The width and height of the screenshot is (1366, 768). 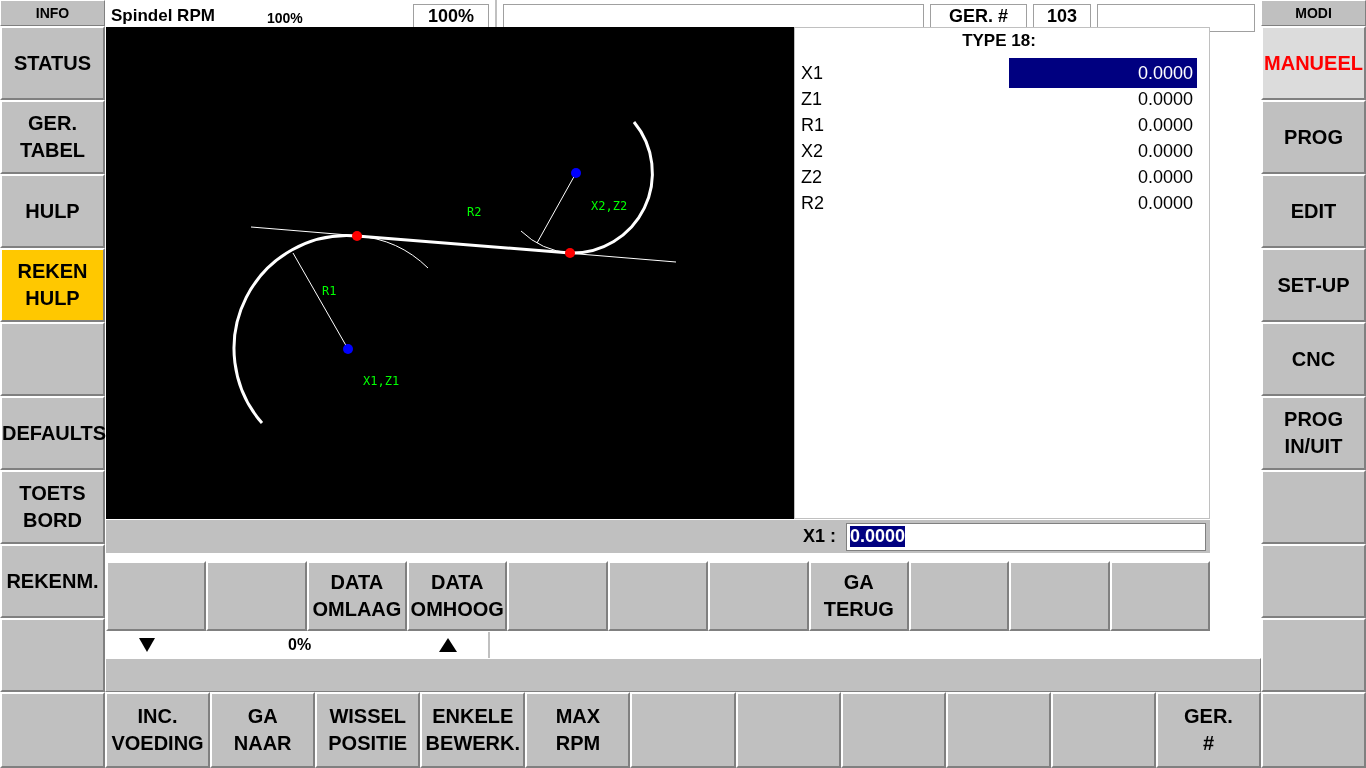 What do you see at coordinates (457, 596) in the screenshot?
I see `softkey: DATA OMHOOG` at bounding box center [457, 596].